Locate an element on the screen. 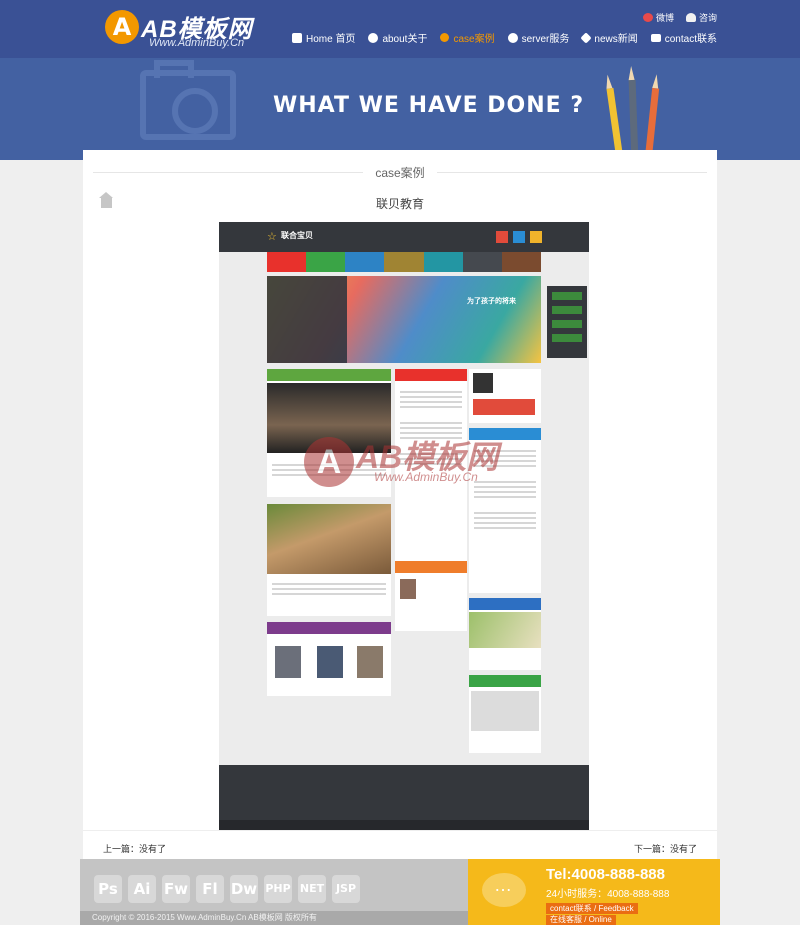 Image resolution: width=800 pixels, height=925 pixels. nav-label: news新闻 is located at coordinates (616, 39).